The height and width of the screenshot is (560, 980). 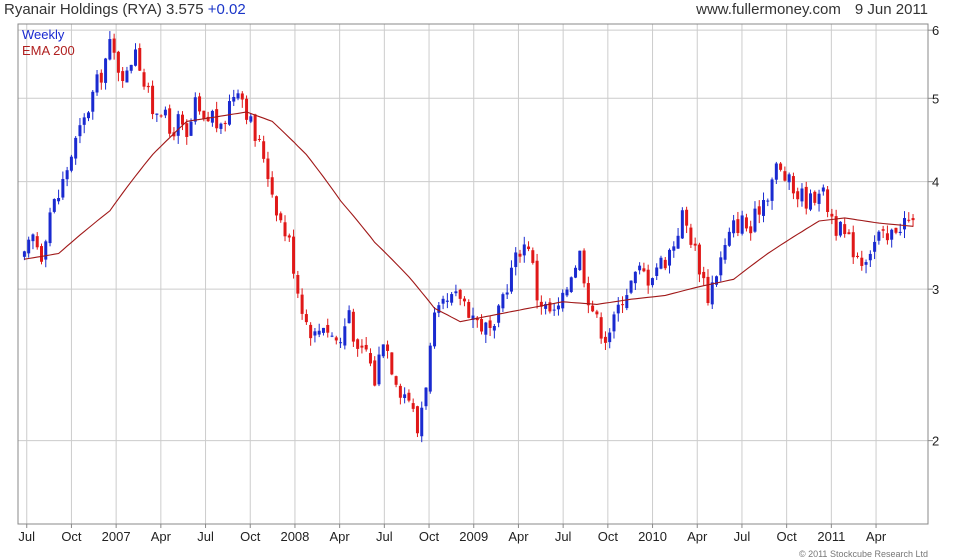 I want to click on copyright-note: © 2011 Stockcube Research Ltd, so click(x=863, y=554).